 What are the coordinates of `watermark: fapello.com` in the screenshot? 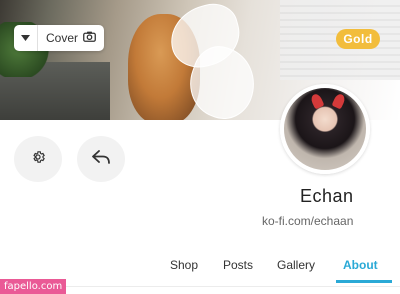 It's located at (33, 286).